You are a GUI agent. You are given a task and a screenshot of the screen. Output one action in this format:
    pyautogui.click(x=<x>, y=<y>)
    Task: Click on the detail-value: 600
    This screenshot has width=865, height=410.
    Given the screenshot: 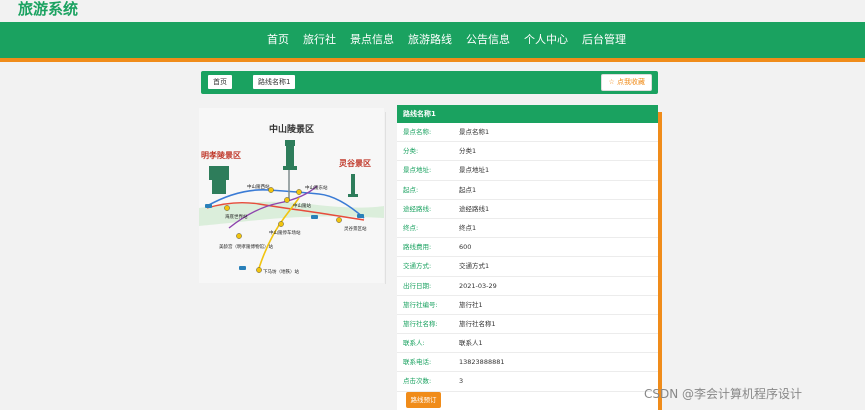 What is the action you would take?
    pyautogui.click(x=465, y=247)
    